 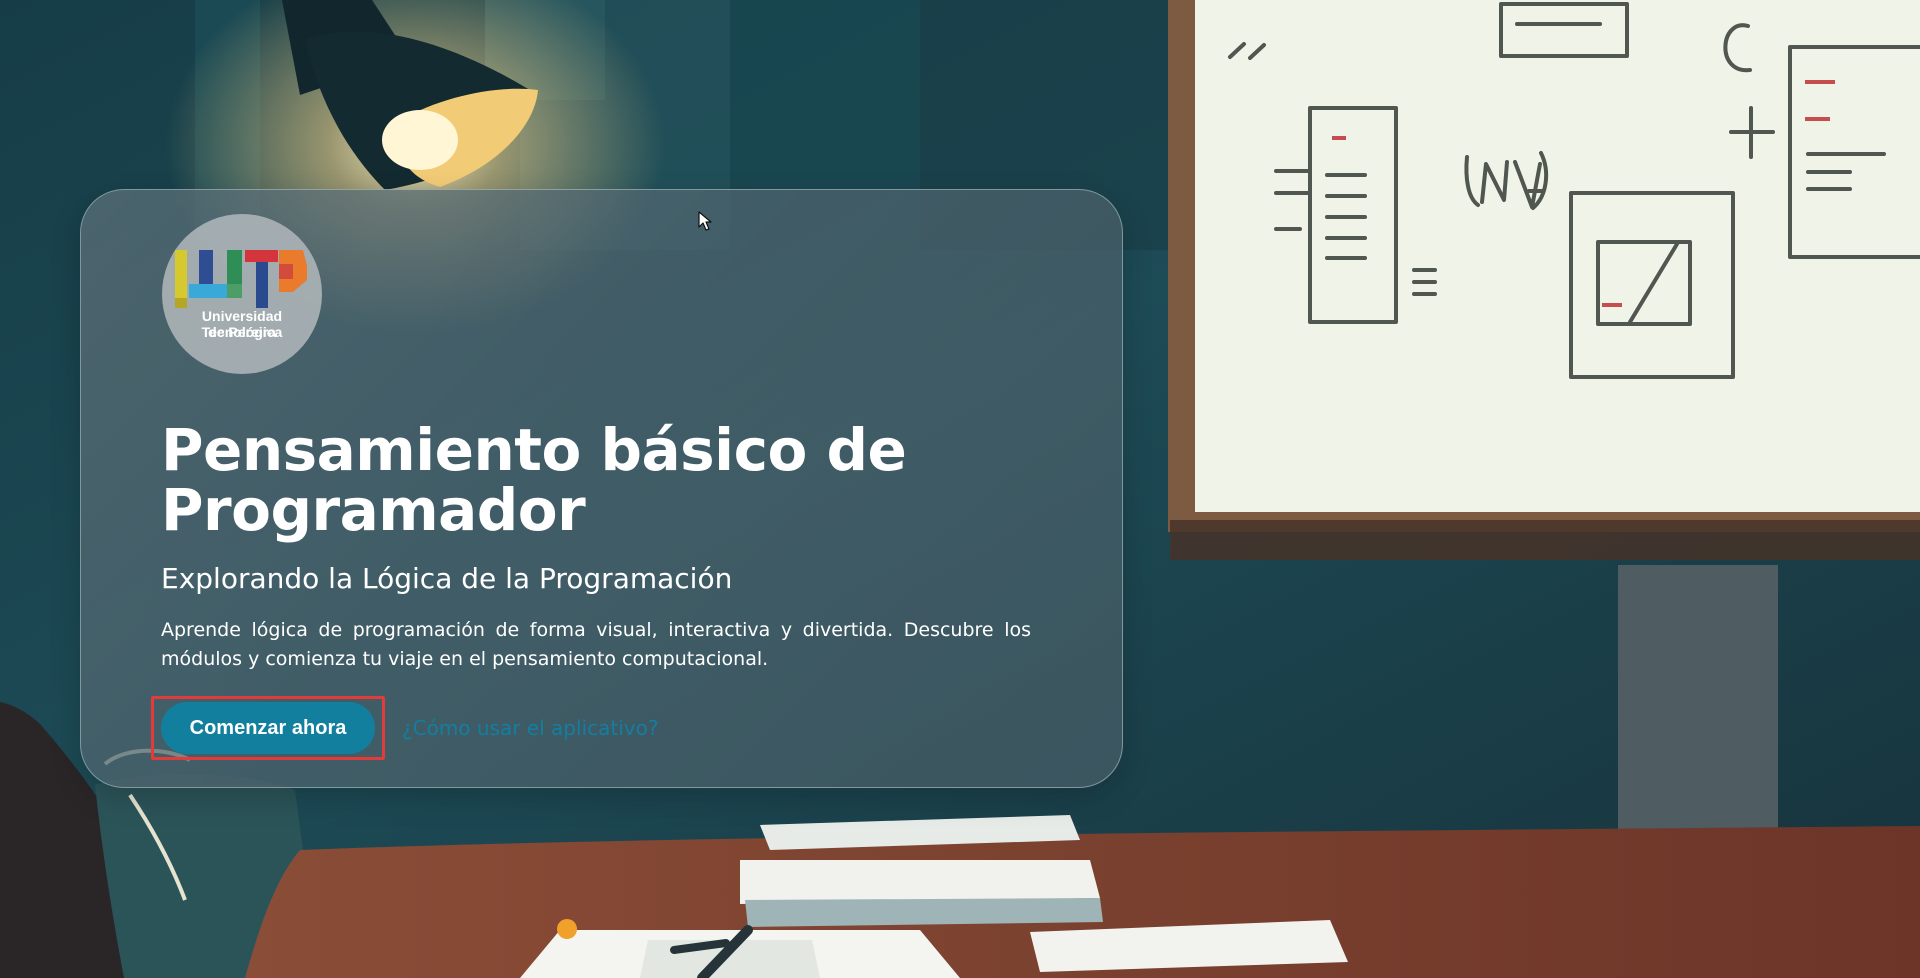 I want to click on page-title: Pensamiento básico de Programador, so click(x=534, y=480).